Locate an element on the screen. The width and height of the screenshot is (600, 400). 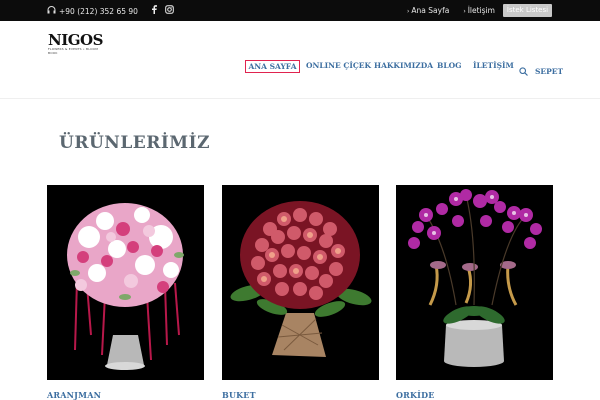
logo-tagline: FLOWERS & EVENTS • BLOOM BOOK is located at coordinates (73, 51).